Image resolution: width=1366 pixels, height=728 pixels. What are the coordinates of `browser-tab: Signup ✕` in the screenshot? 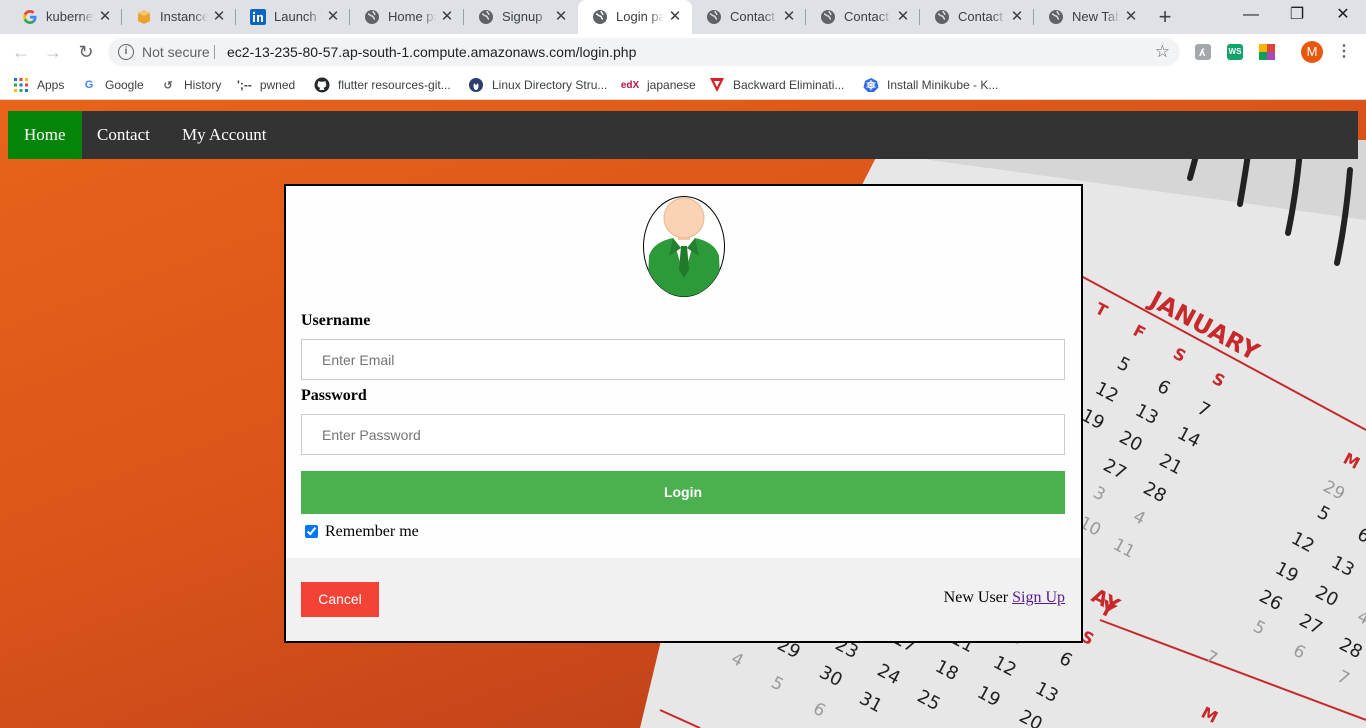 It's located at (521, 17).